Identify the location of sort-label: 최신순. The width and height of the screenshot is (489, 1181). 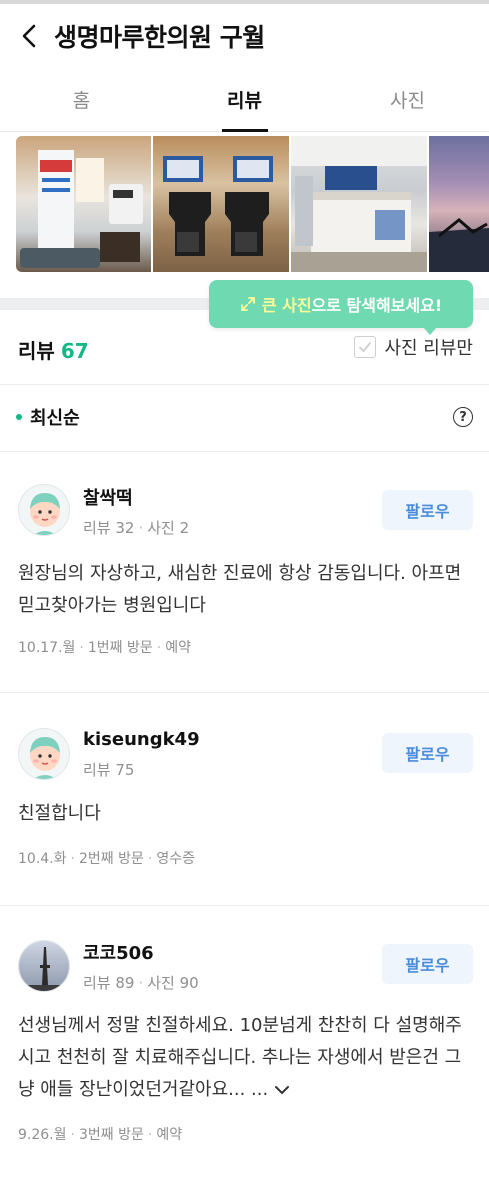
(55, 418).